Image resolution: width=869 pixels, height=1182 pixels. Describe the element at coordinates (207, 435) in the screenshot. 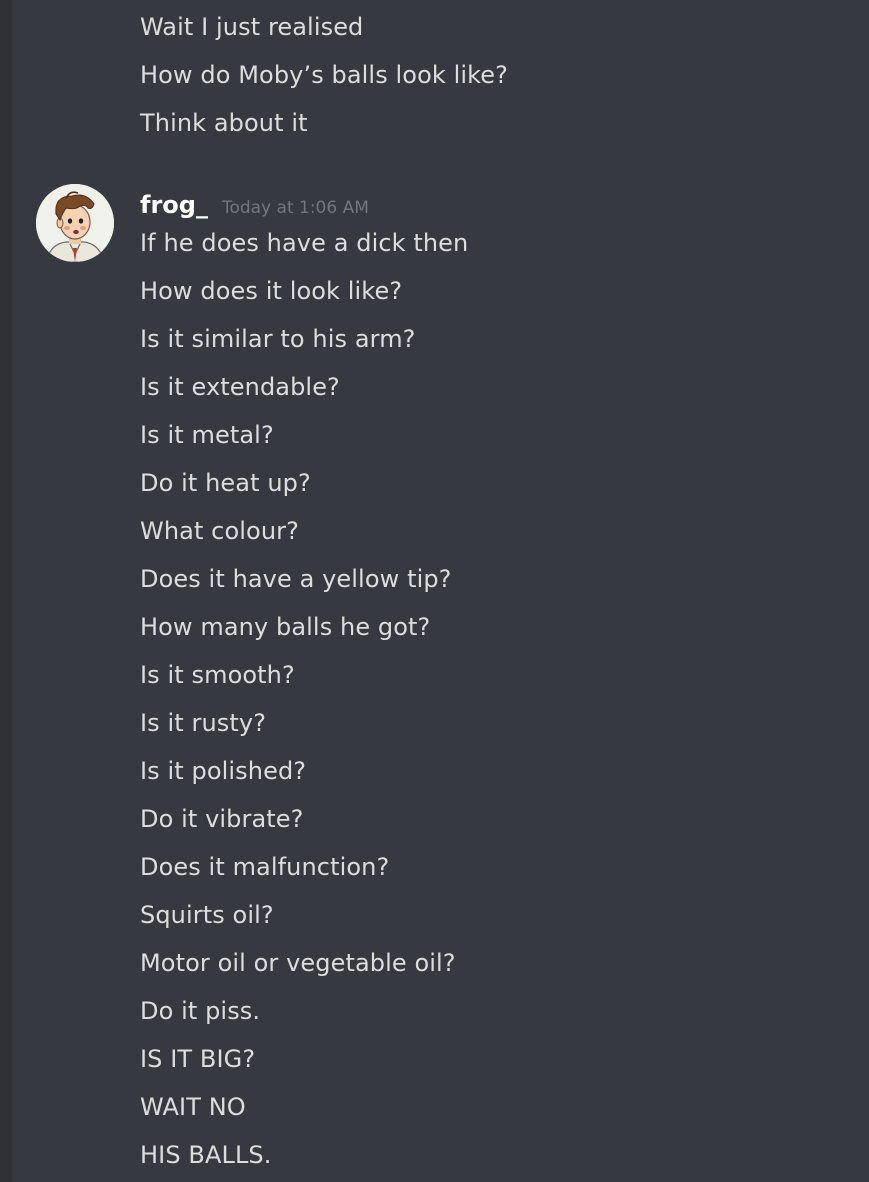

I see `message-line: Is it metal?` at that location.